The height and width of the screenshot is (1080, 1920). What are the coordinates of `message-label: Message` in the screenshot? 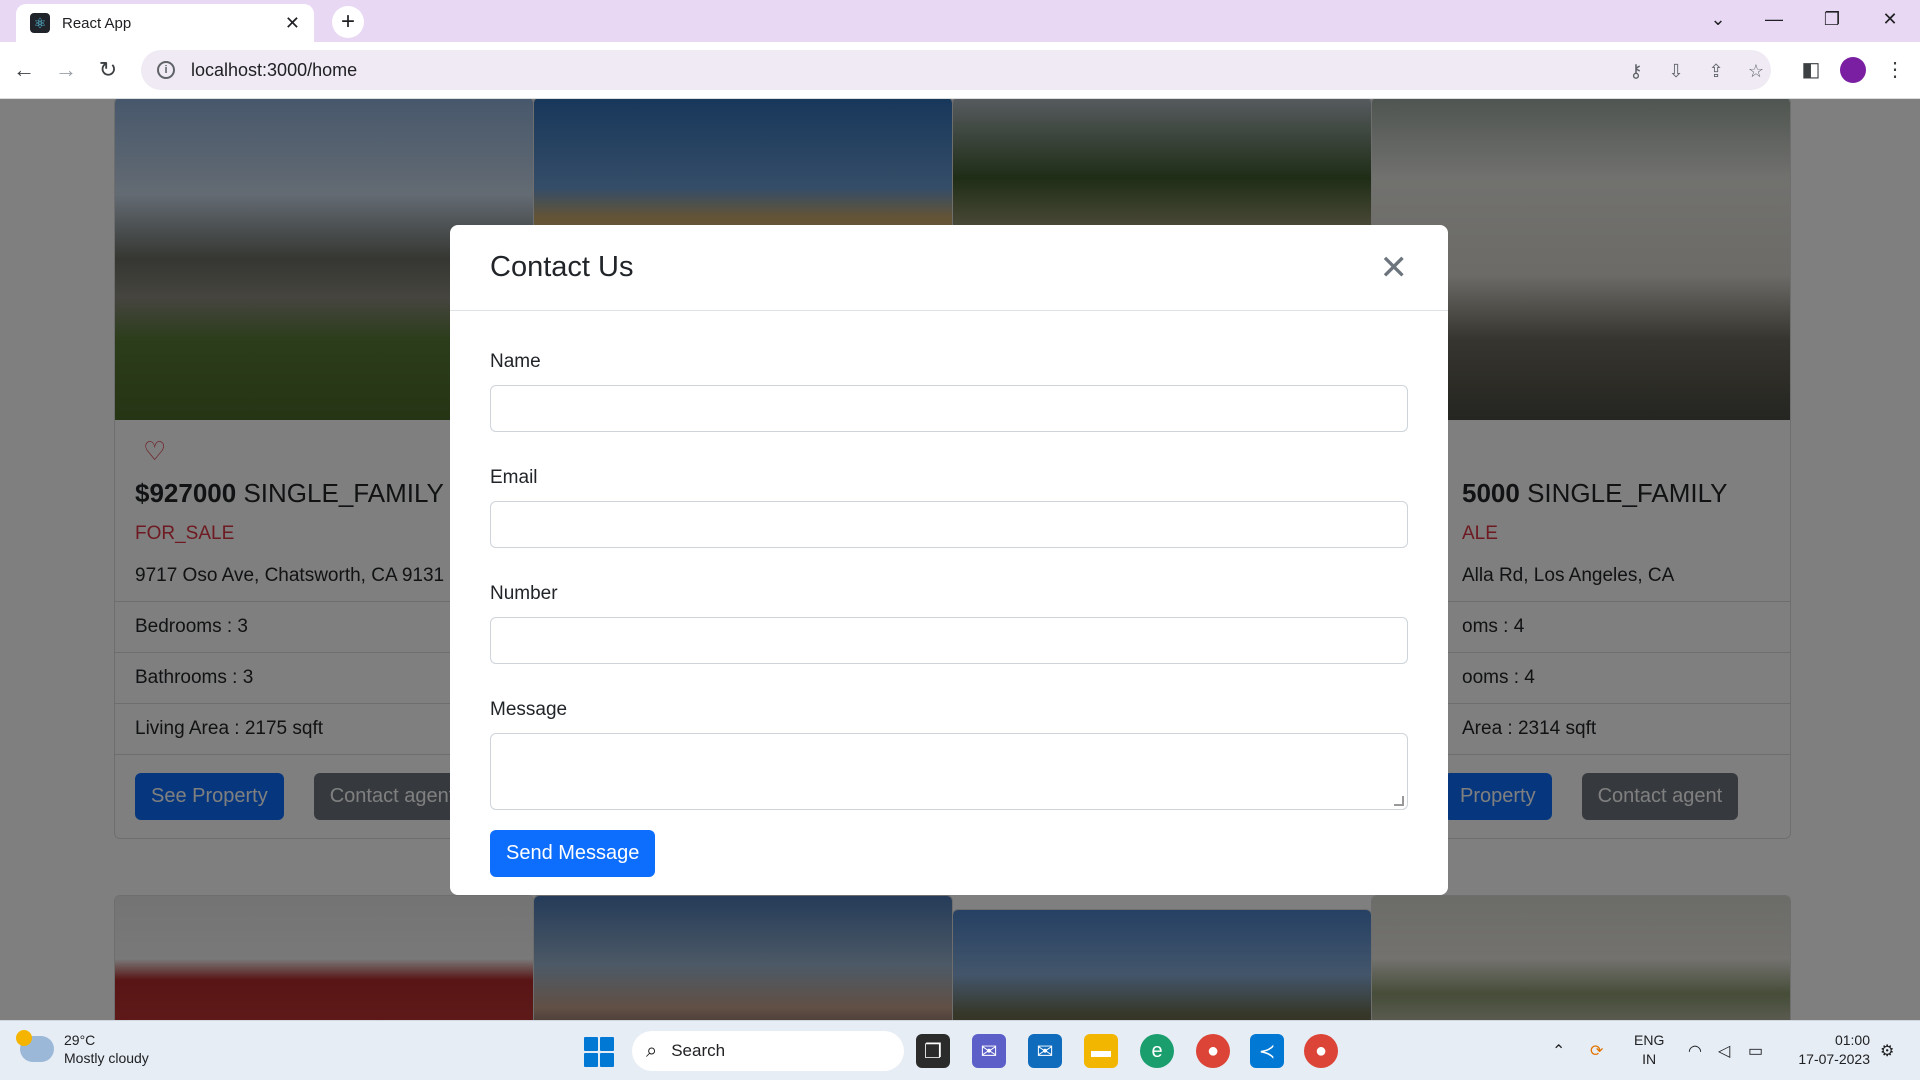 It's located at (529, 709).